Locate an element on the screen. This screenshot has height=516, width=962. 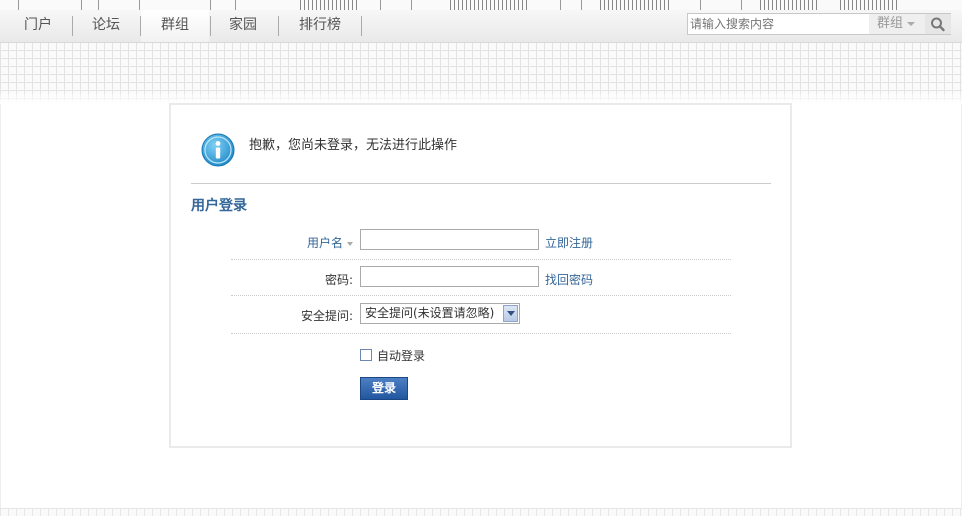
search-icon is located at coordinates (938, 24).